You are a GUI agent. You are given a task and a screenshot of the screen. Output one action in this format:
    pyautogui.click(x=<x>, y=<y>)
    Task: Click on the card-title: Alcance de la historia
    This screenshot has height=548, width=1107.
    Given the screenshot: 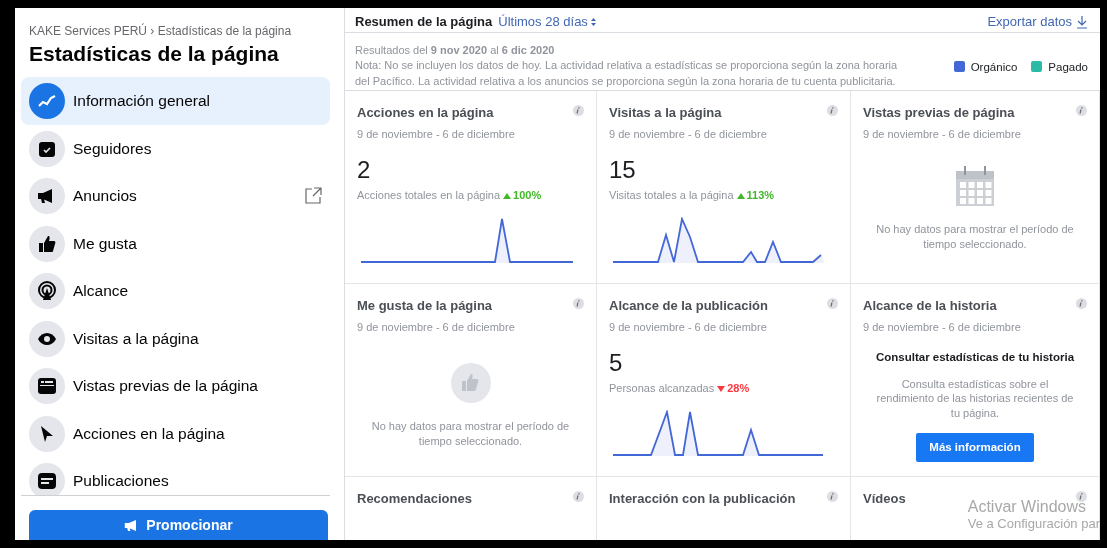 What is the action you would take?
    pyautogui.click(x=930, y=306)
    